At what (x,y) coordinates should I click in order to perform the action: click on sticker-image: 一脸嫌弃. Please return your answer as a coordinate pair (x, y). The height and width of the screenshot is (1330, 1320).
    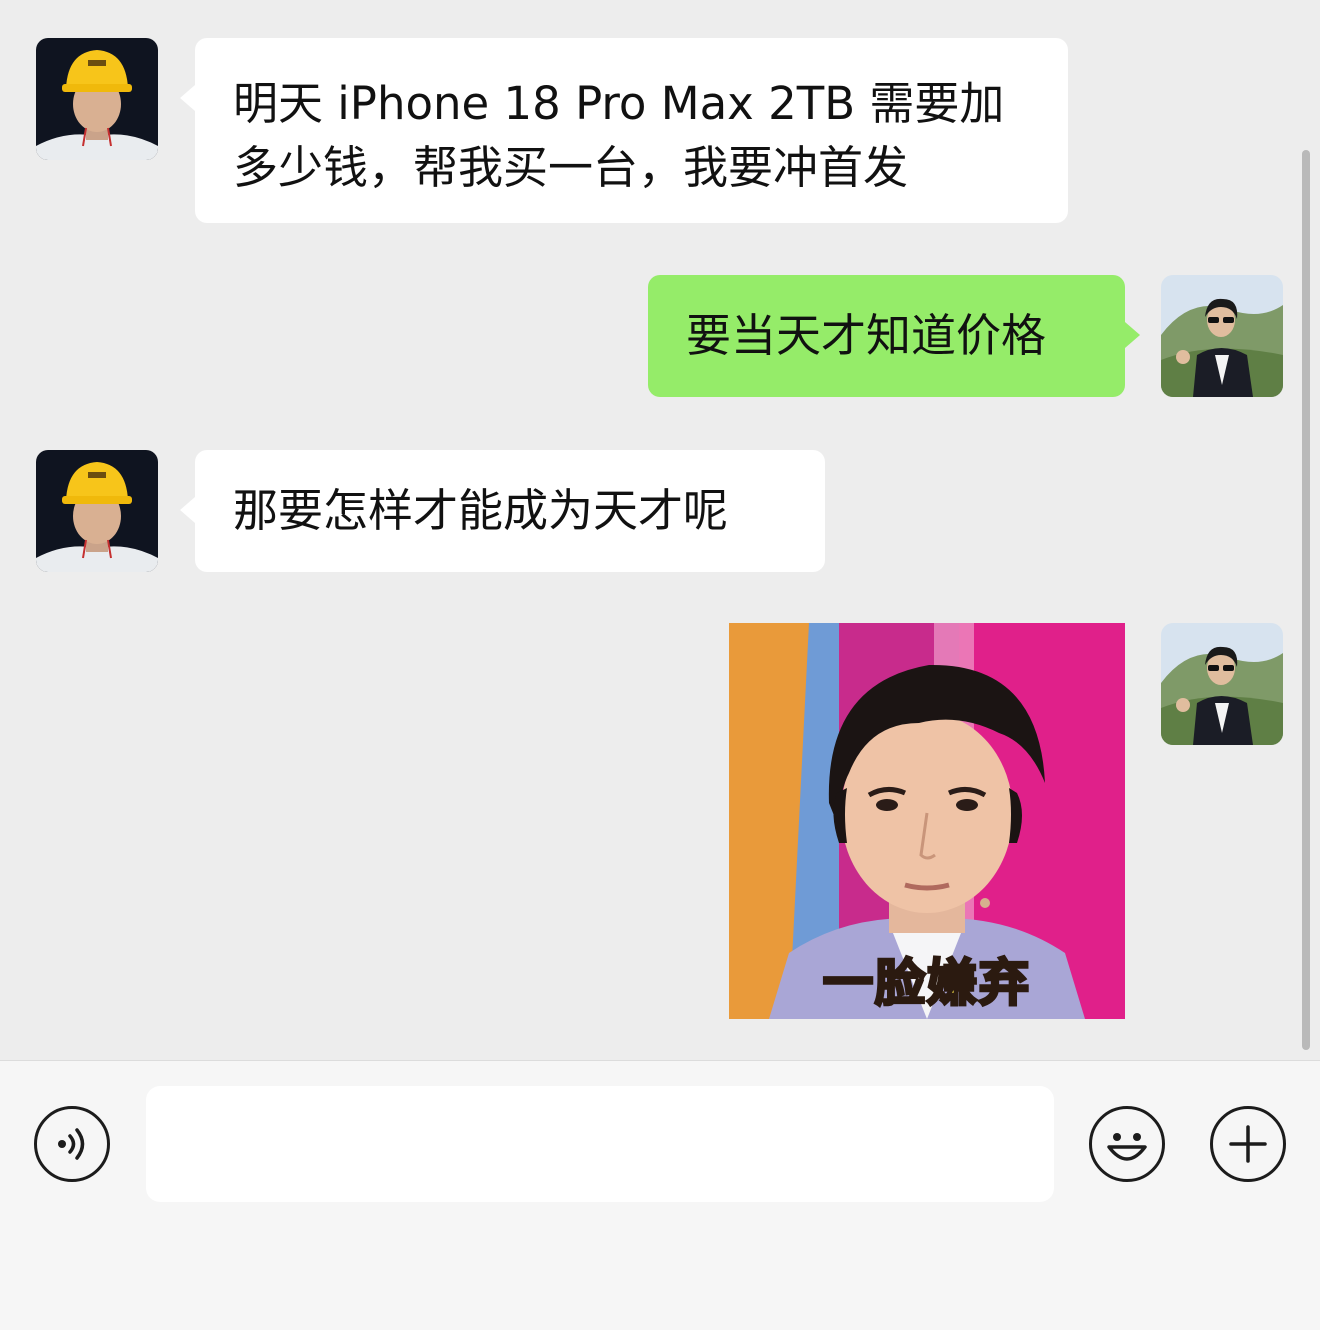
    Looking at the image, I should click on (927, 821).